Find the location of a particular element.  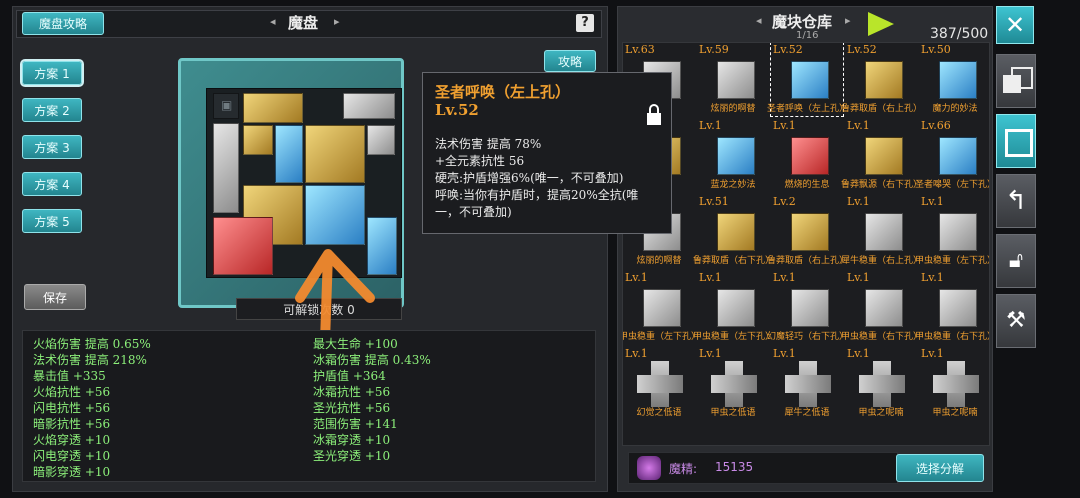

block-name: 魔力的妙法 is located at coordinates (955, 109).